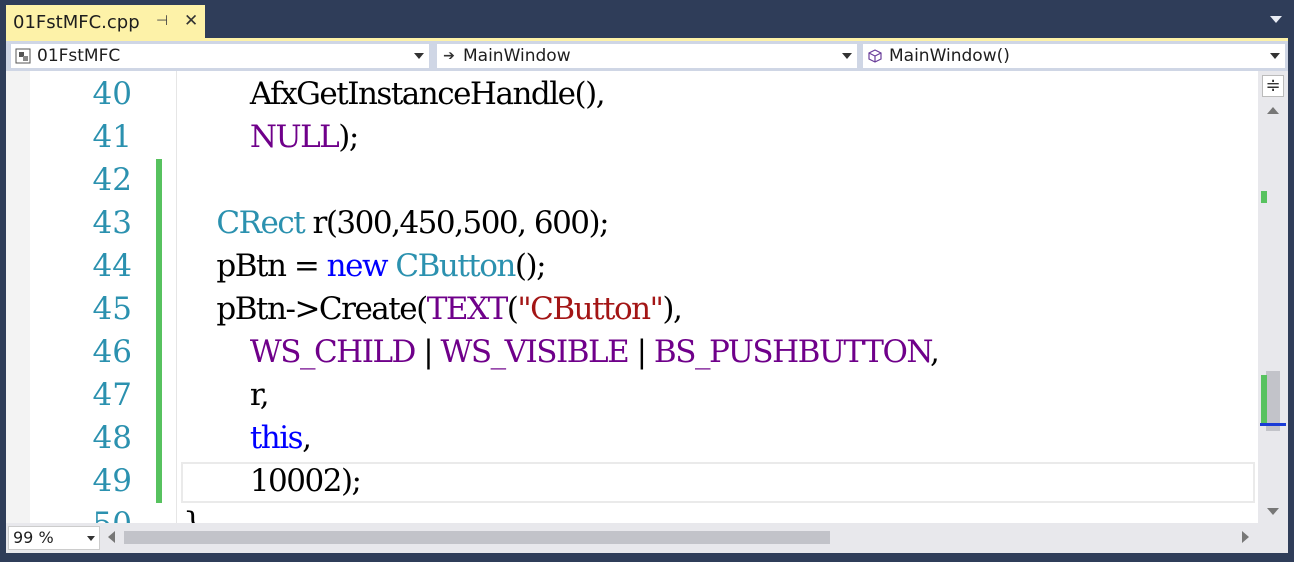 This screenshot has height=562, width=1294. What do you see at coordinates (191, 21) in the screenshot?
I see `close-icon: ✕` at bounding box center [191, 21].